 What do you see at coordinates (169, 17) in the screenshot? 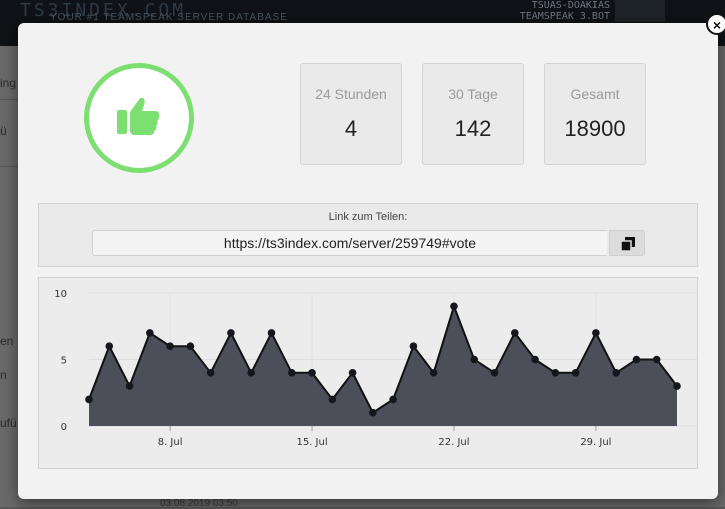
I see `site-subtitle: YOUR #1 TEAMSPEAK SERVER DATABASE` at bounding box center [169, 17].